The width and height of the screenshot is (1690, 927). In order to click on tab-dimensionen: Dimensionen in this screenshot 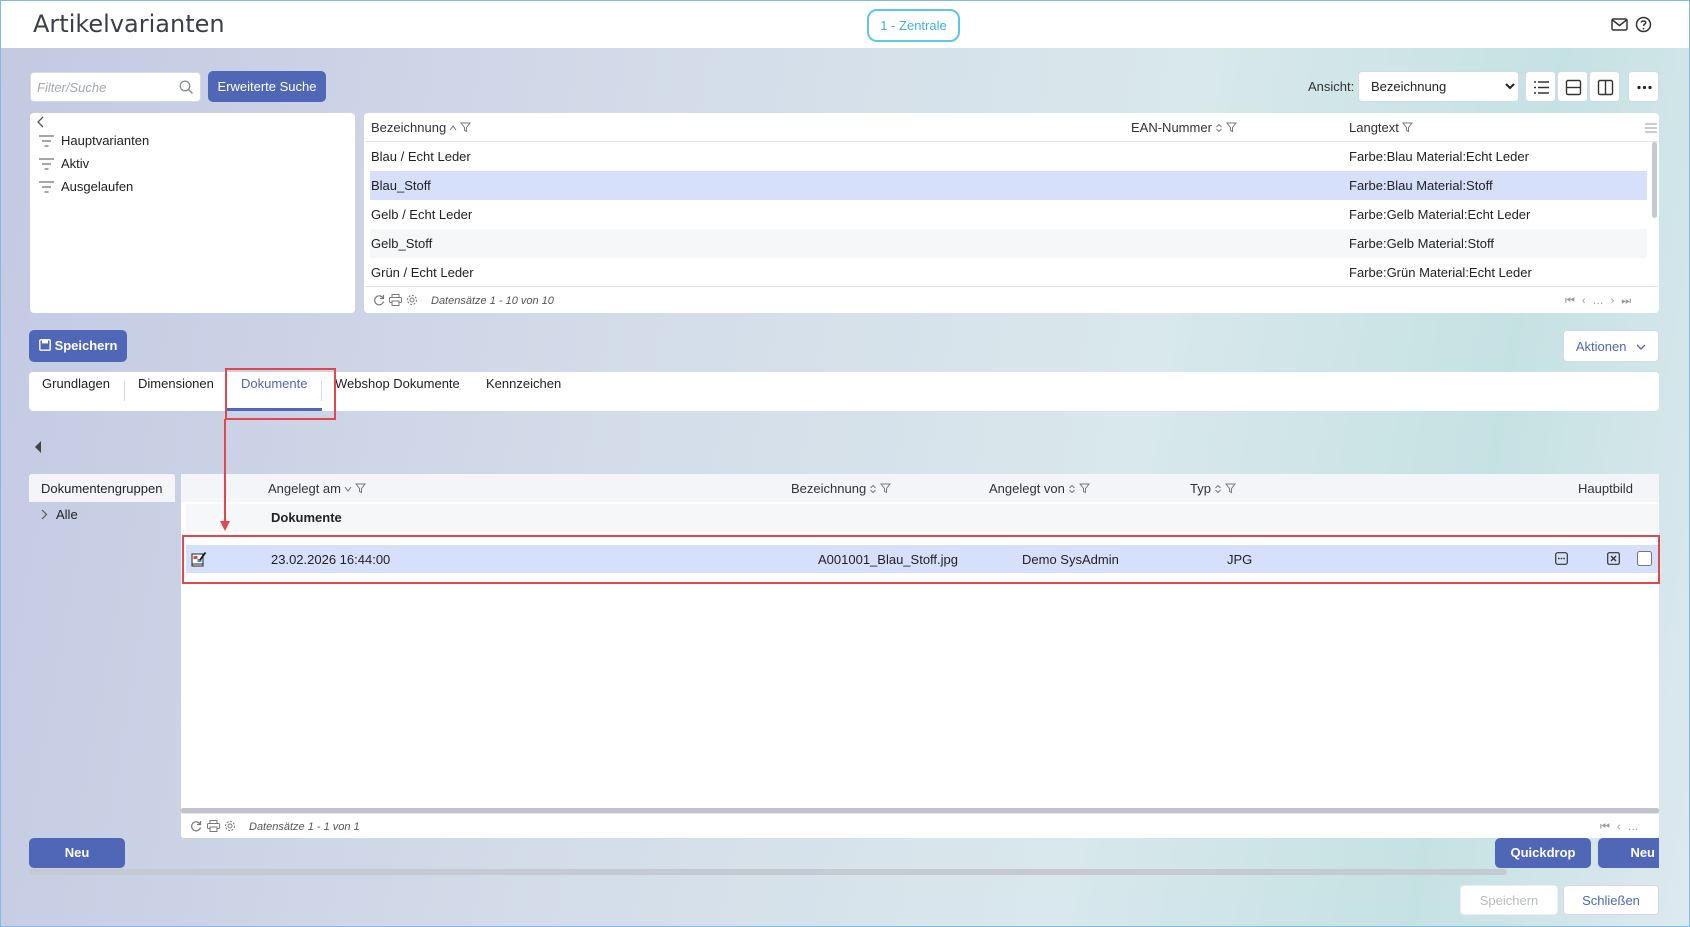, I will do `click(176, 383)`.